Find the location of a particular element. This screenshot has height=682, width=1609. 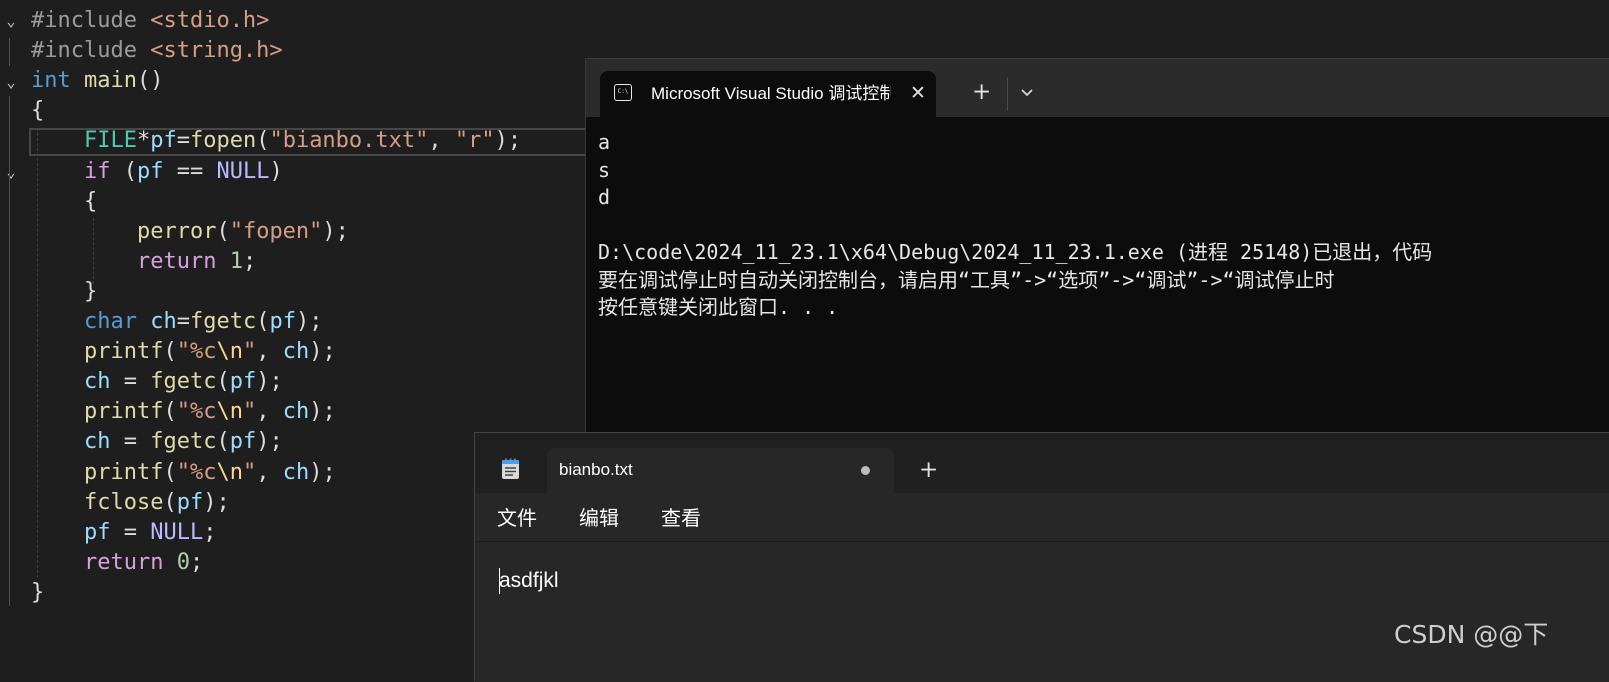

code-token: "%c is located at coordinates (196, 352).